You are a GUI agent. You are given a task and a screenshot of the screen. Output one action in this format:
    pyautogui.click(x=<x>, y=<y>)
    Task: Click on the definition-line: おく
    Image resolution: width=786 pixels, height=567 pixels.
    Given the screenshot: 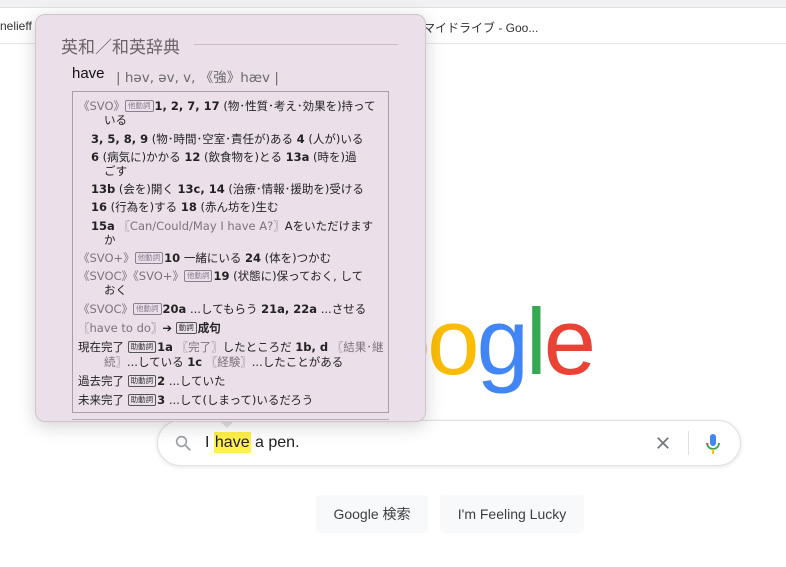 What is the action you would take?
    pyautogui.click(x=115, y=290)
    